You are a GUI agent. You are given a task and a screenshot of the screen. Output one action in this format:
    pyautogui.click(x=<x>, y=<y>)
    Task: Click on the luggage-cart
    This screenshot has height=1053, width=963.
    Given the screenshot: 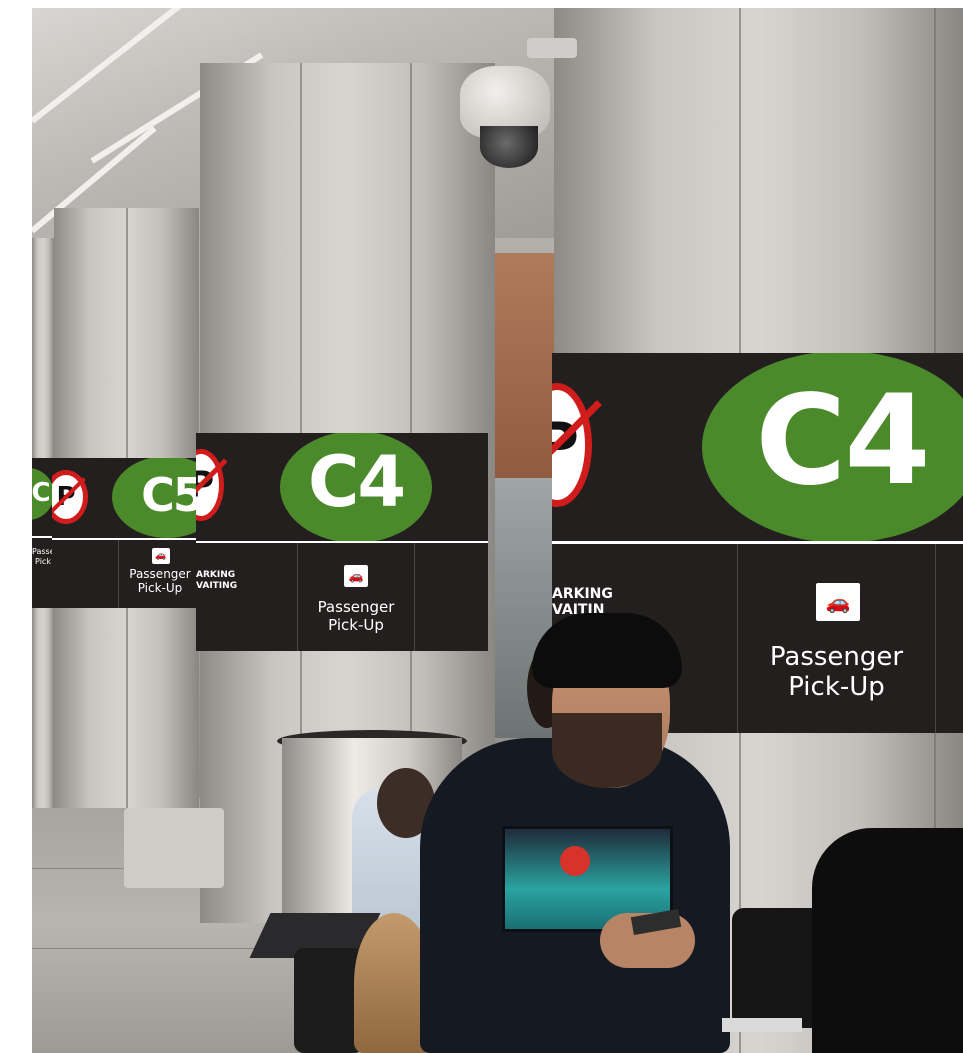 What is the action you would take?
    pyautogui.click(x=762, y=1025)
    